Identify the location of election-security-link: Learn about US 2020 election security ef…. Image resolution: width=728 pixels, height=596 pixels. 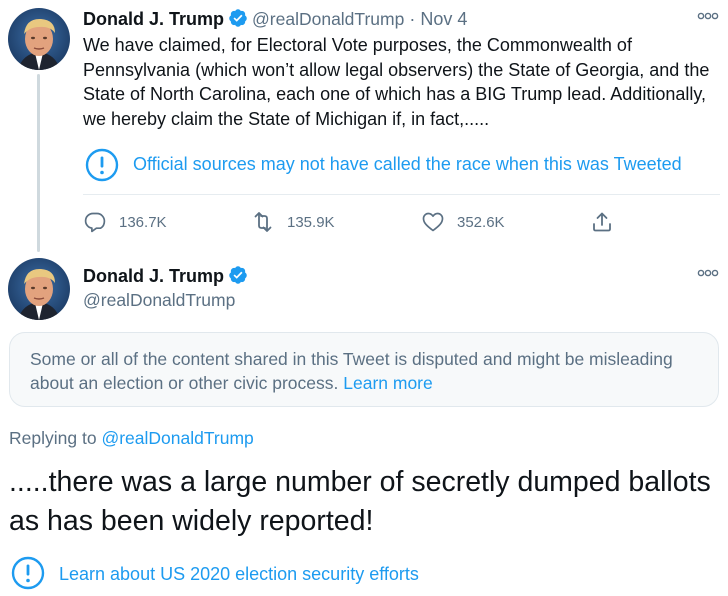
(259, 573).